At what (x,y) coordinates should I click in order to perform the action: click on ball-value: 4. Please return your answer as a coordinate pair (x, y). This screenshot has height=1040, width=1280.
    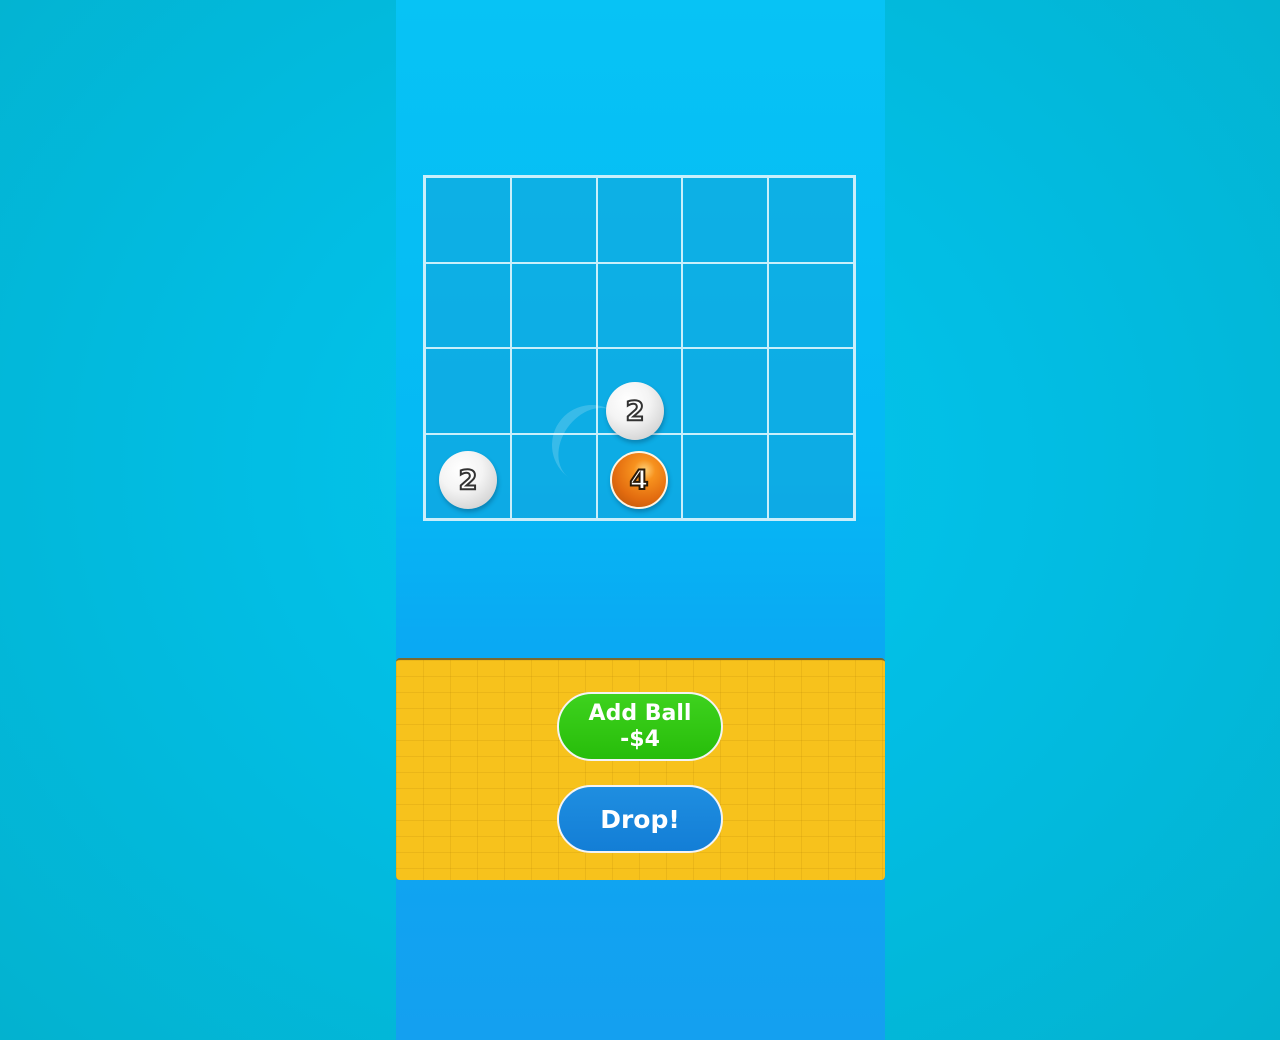
    Looking at the image, I should click on (639, 480).